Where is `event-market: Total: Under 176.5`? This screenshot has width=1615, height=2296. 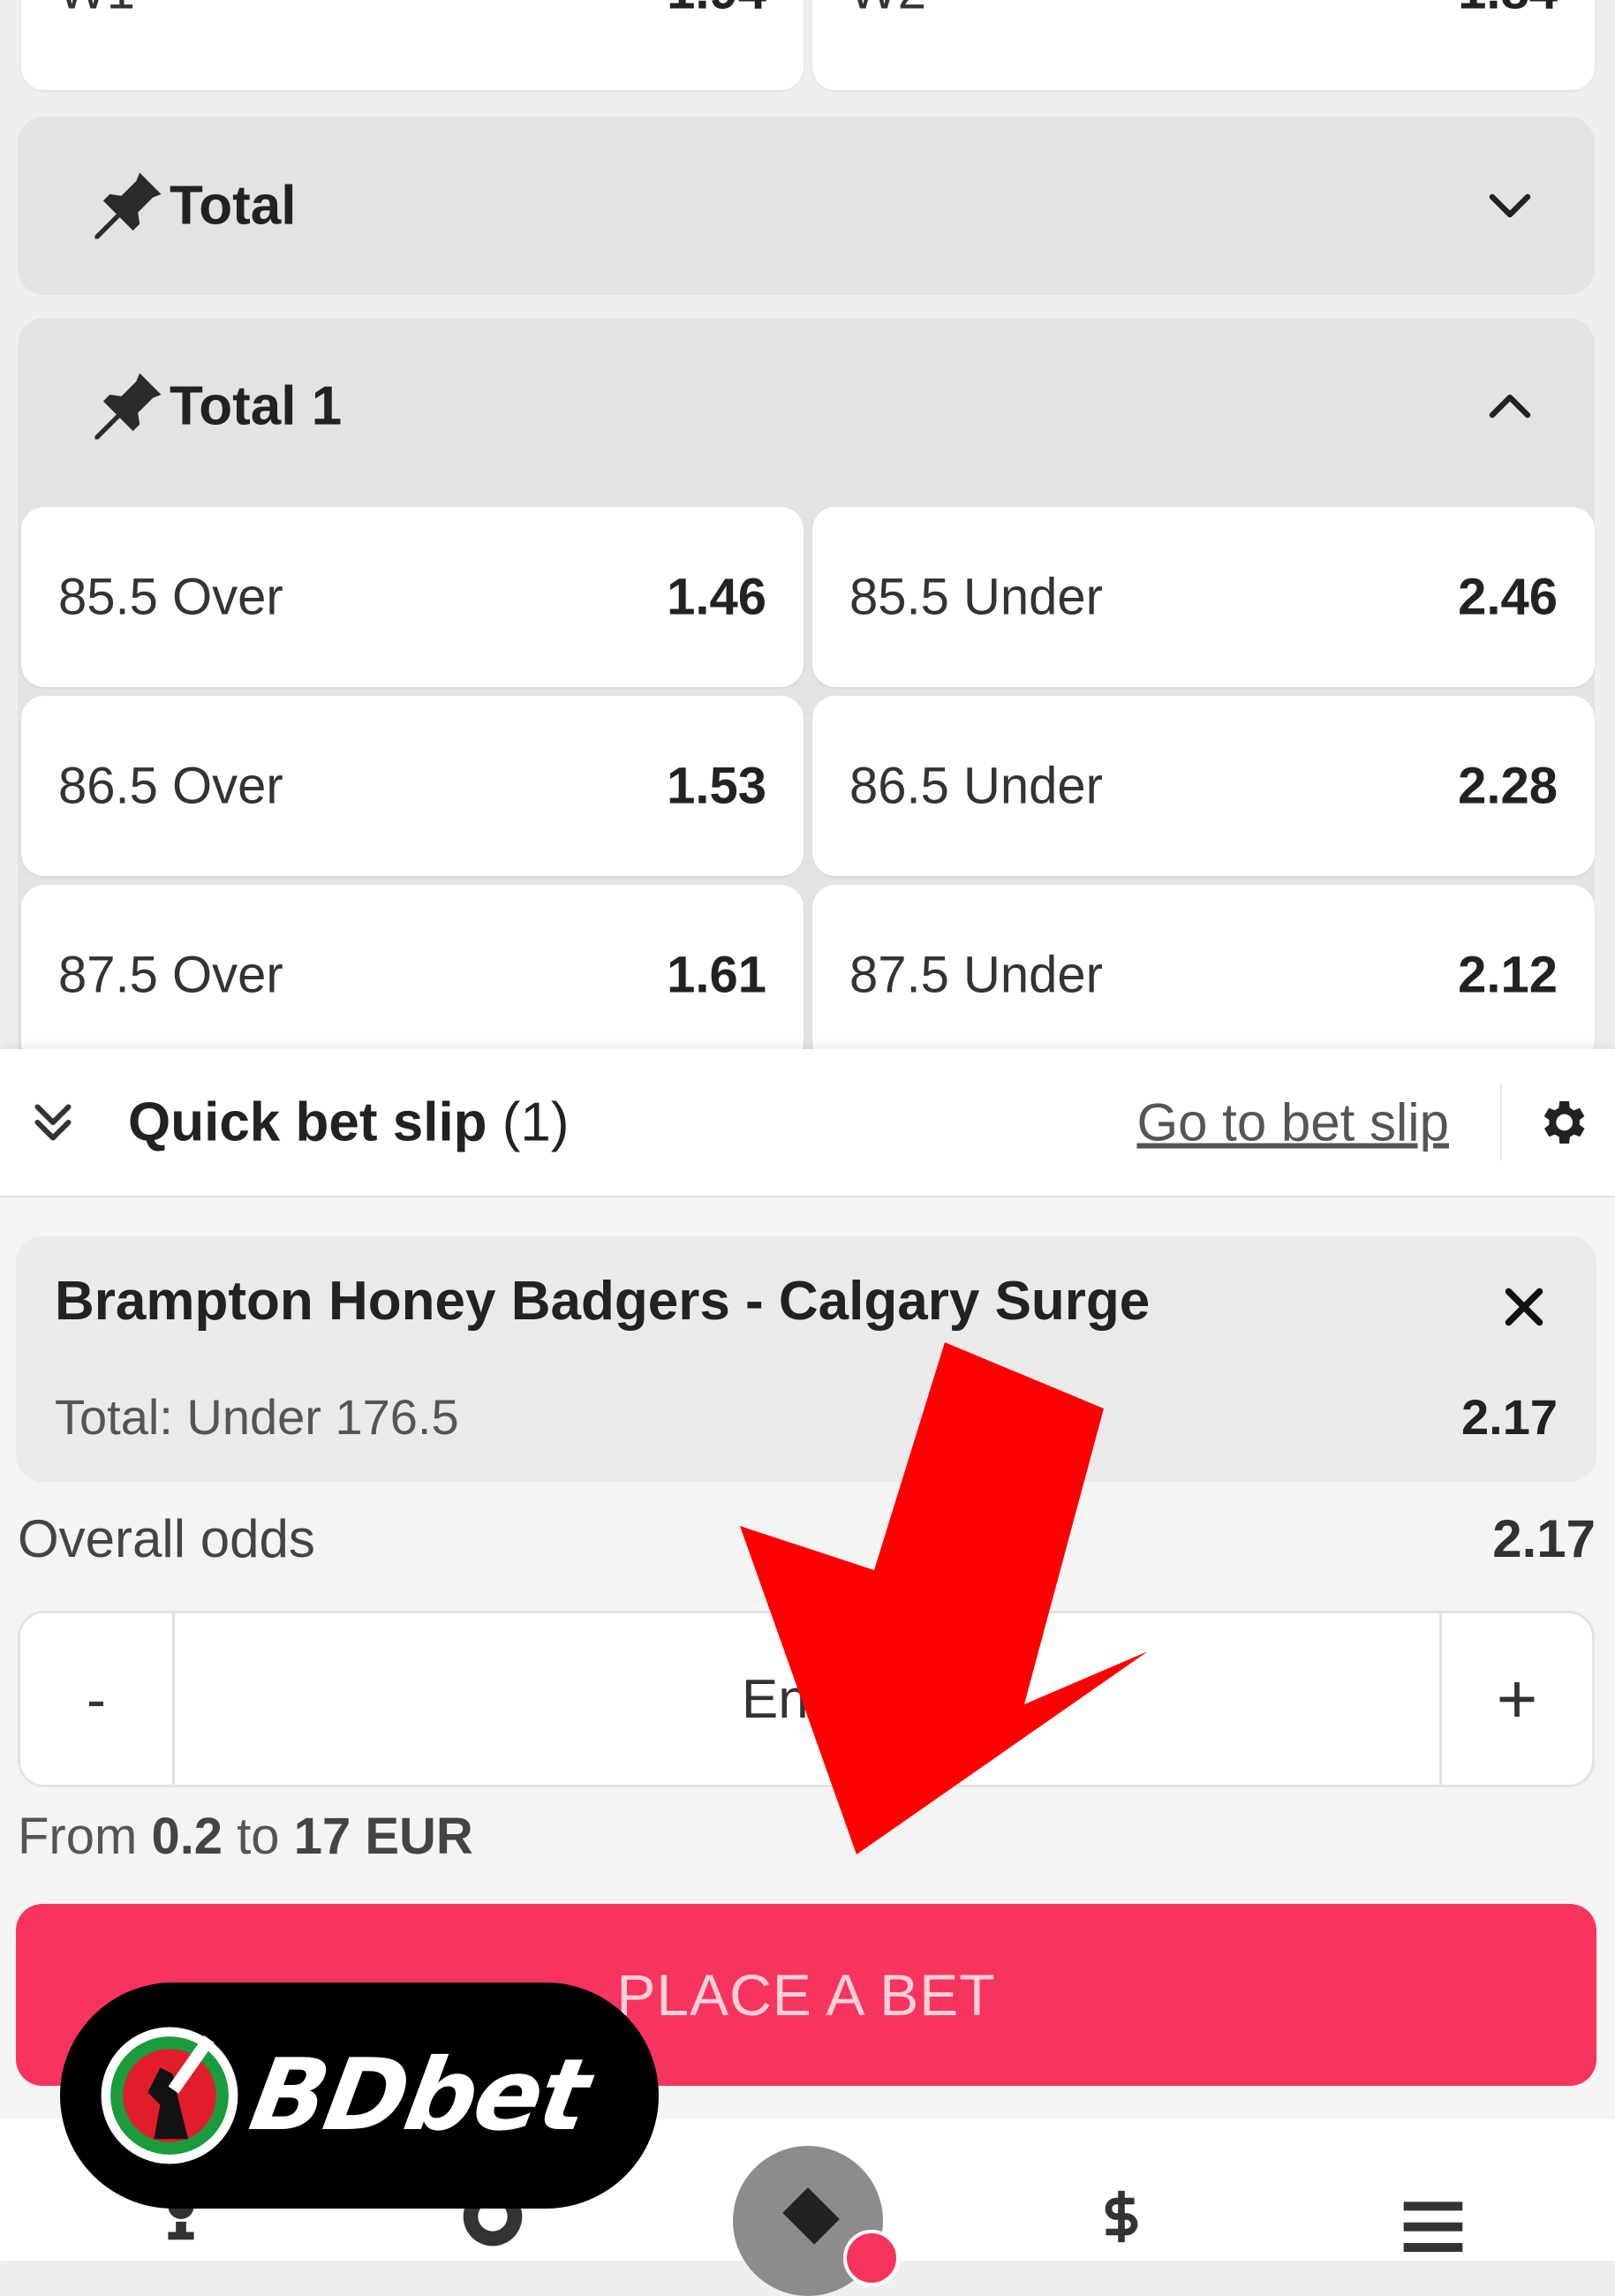
event-market: Total: Under 176.5 is located at coordinates (257, 1417).